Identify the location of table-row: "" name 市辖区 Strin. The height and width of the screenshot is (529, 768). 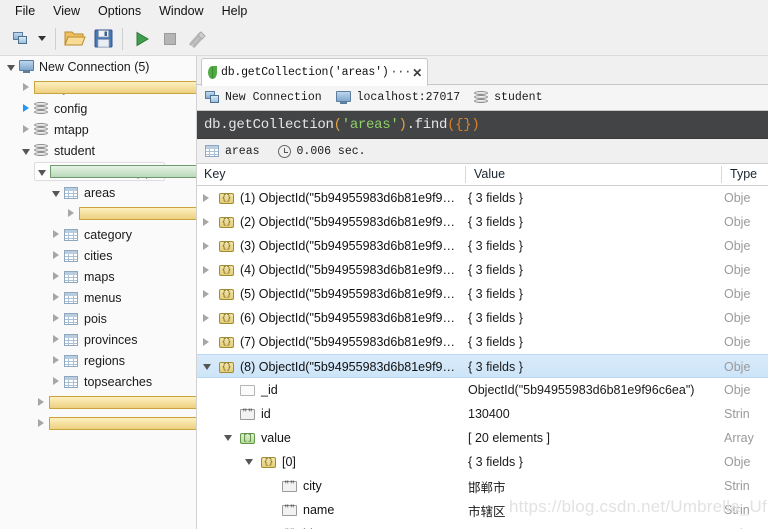
(482, 510).